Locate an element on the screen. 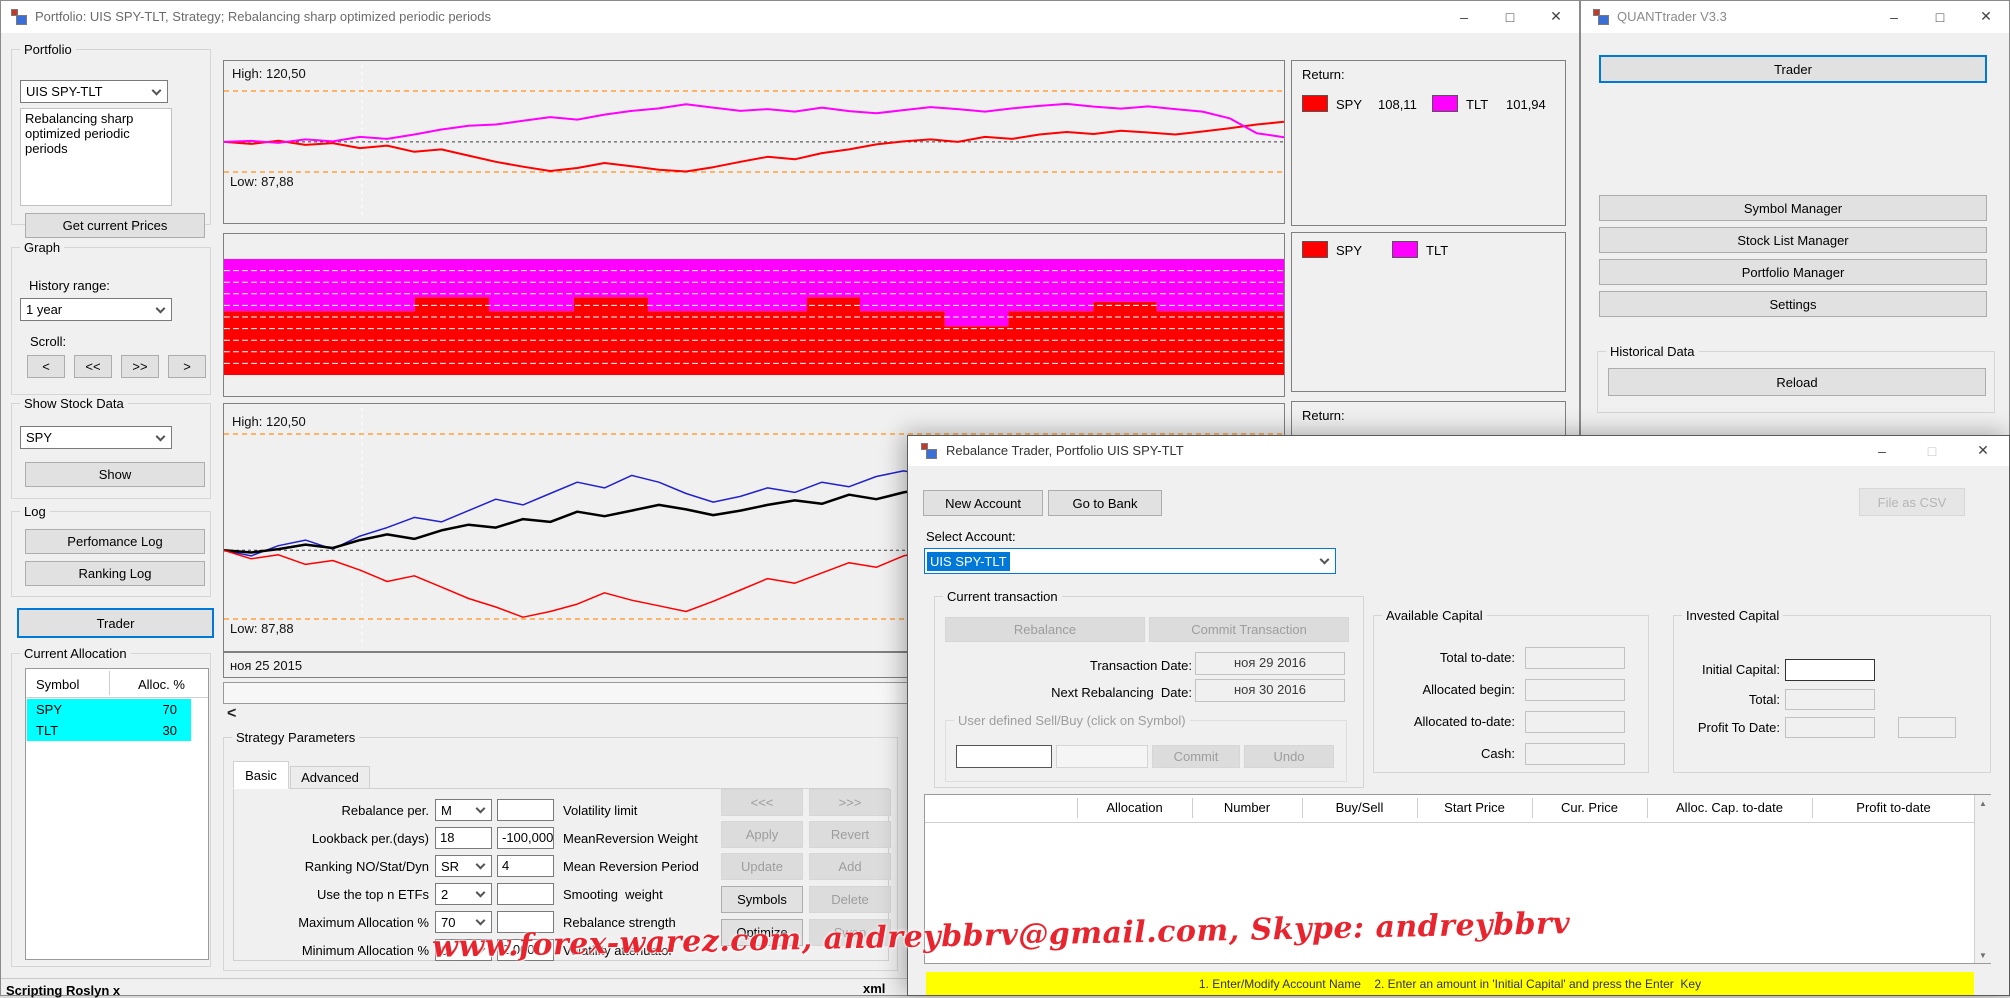 The height and width of the screenshot is (998, 2010). delete-button: Delete is located at coordinates (850, 899).